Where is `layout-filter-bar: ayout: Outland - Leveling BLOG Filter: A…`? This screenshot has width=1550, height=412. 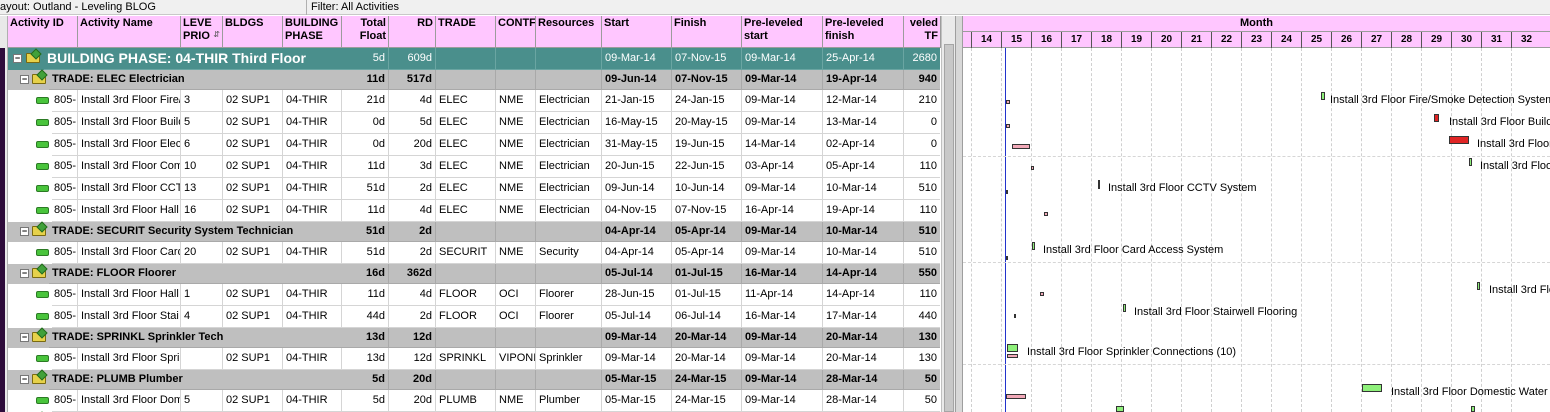 layout-filter-bar: ayout: Outland - Leveling BLOG Filter: A… is located at coordinates (775, 7).